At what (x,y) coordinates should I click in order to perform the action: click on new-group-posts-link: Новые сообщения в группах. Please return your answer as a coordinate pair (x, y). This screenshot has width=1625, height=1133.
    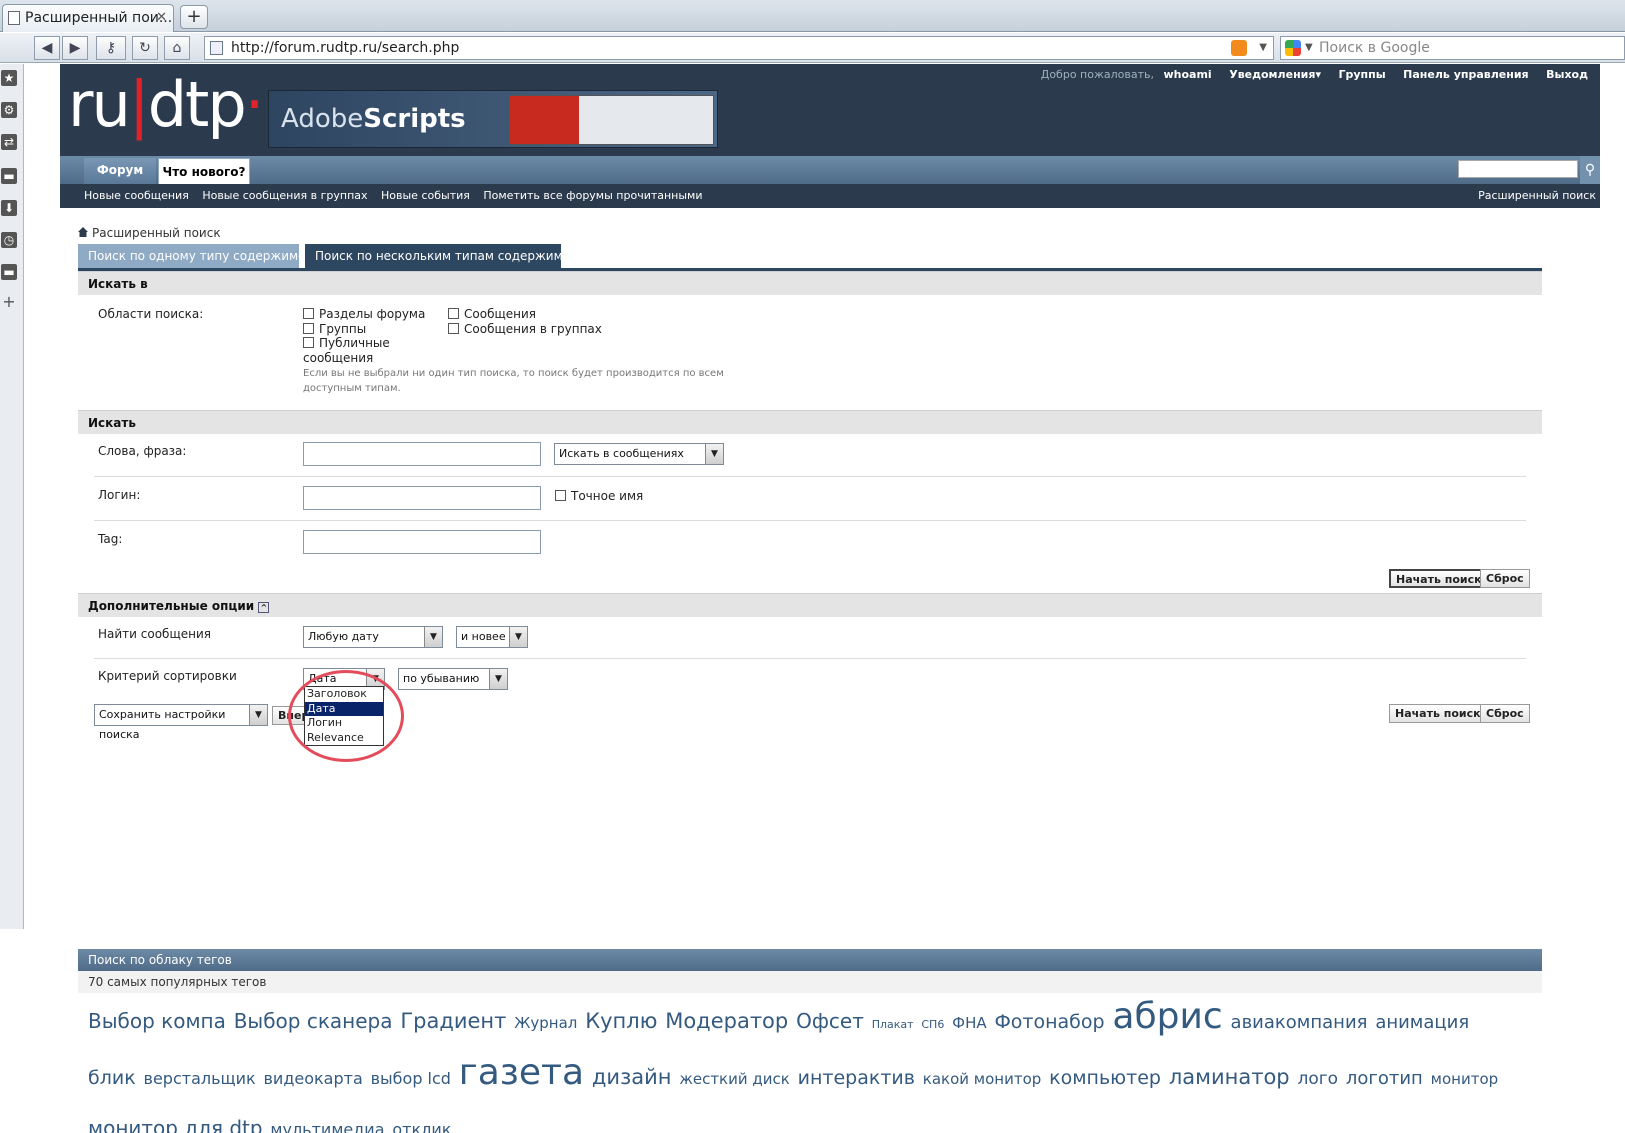
    Looking at the image, I should click on (284, 195).